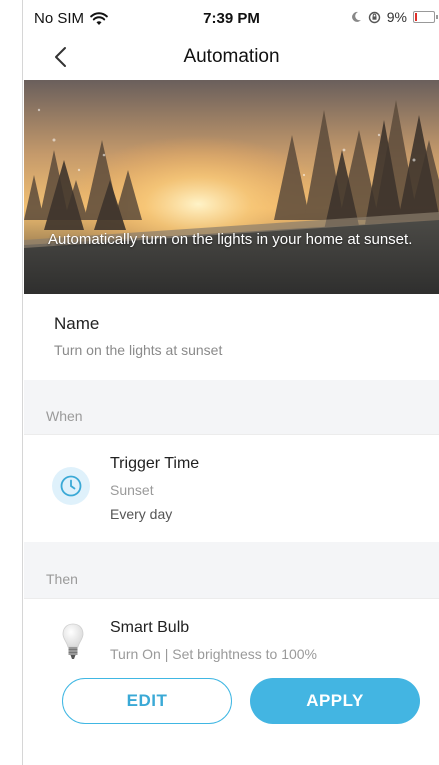 This screenshot has width=439, height=765. Describe the element at coordinates (150, 627) in the screenshot. I see `action-title: Smart Bulb` at that location.